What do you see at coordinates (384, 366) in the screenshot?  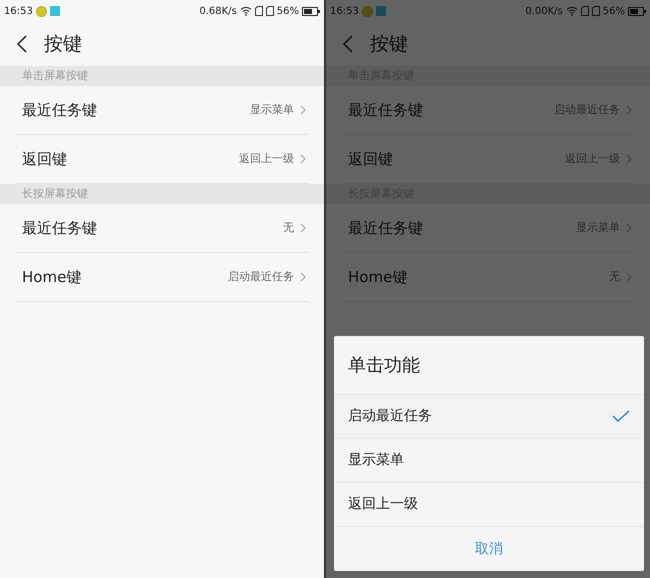 I see `dialog-title: 单击功能` at bounding box center [384, 366].